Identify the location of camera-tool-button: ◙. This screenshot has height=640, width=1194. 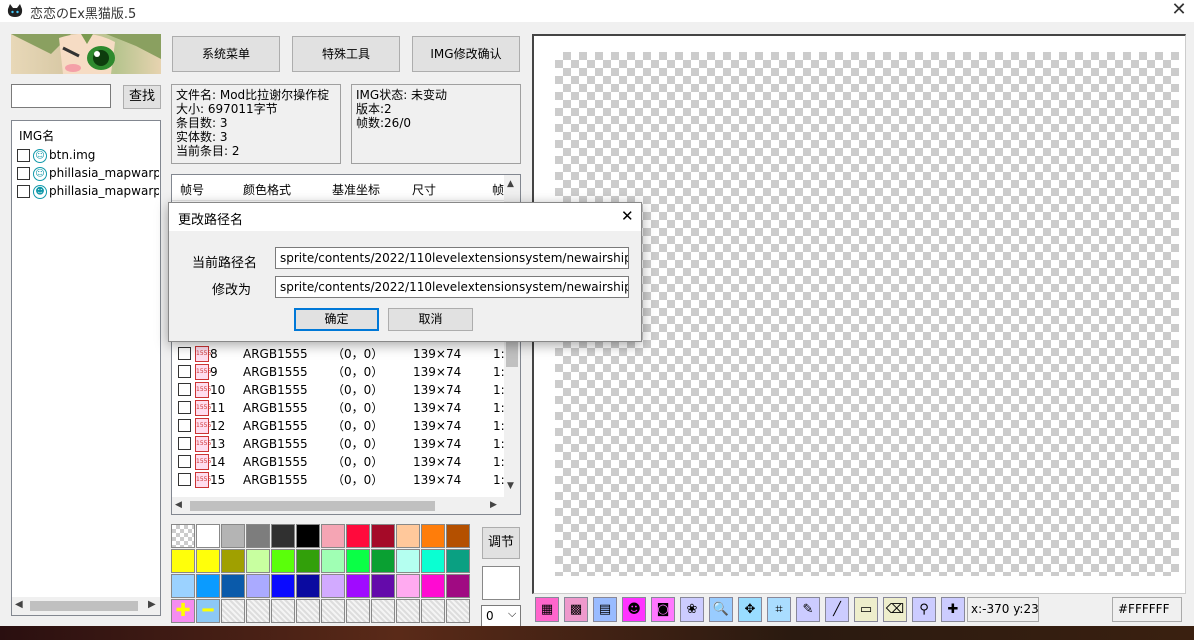
(663, 609).